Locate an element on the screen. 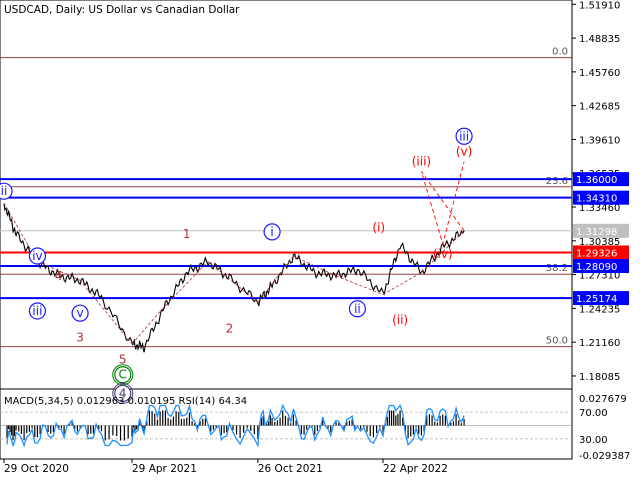 The image size is (640, 484). wave-label-4: 4 is located at coordinates (59, 276).